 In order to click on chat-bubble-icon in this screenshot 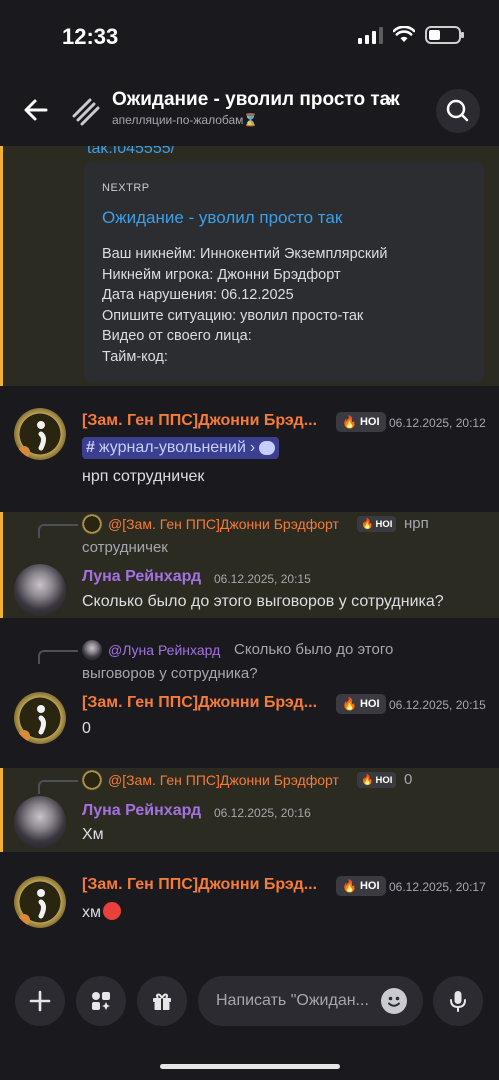, I will do `click(267, 448)`.